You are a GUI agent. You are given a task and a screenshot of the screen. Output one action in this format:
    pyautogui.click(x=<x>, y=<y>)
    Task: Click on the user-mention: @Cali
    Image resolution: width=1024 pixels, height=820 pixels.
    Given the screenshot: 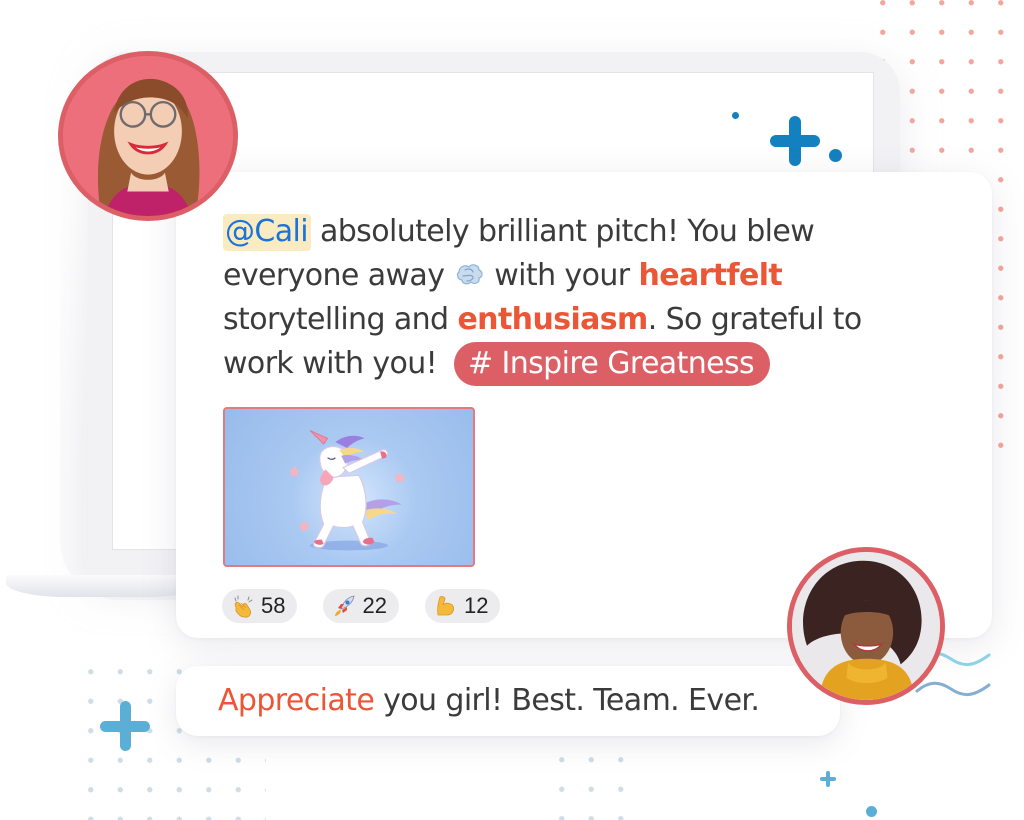 What is the action you would take?
    pyautogui.click(x=267, y=232)
    